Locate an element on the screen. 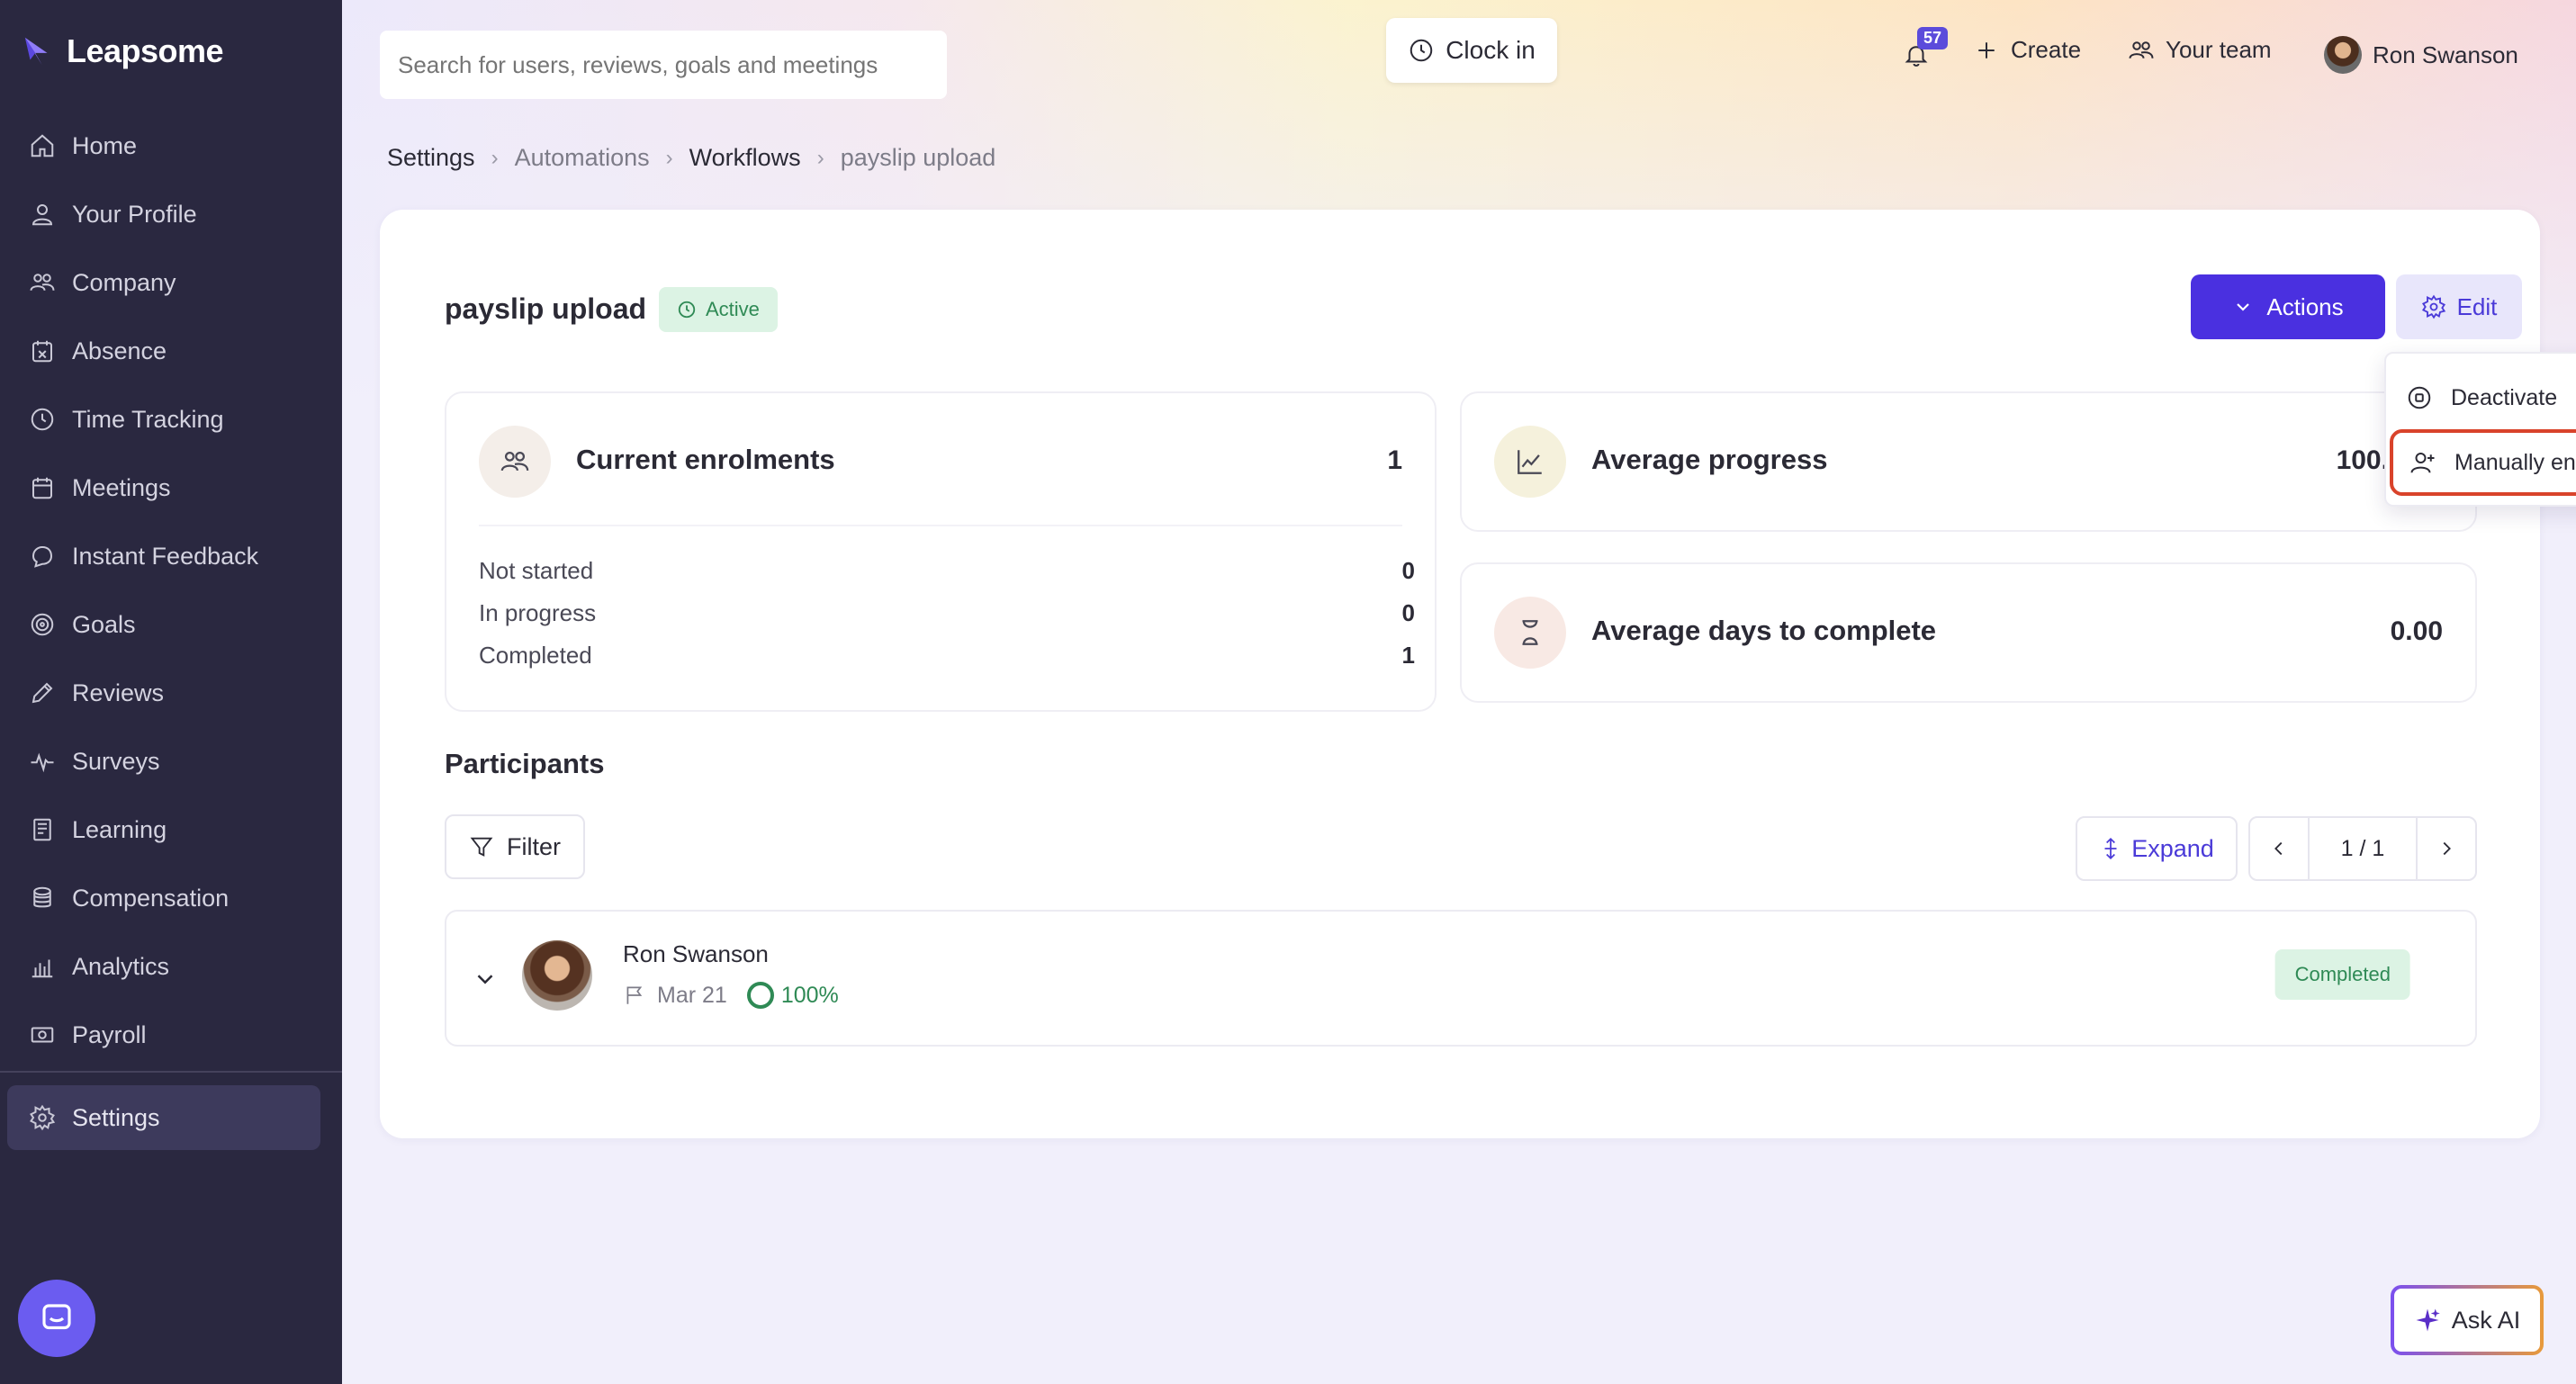 This screenshot has height=1384, width=2576. flag-icon is located at coordinates (634, 995).